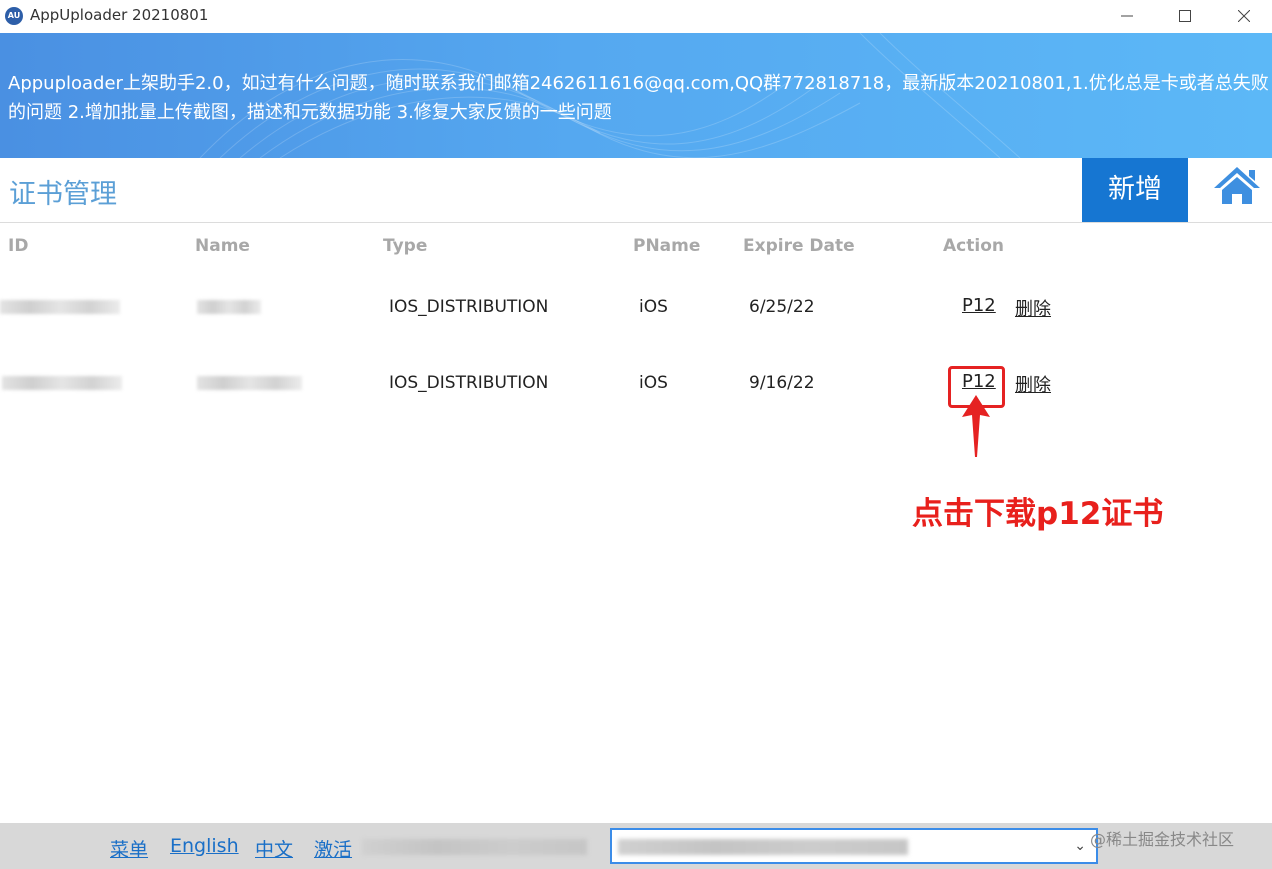 Image resolution: width=1272 pixels, height=869 pixels. Describe the element at coordinates (1080, 846) in the screenshot. I see `chevron-down-icon: ⌄` at that location.